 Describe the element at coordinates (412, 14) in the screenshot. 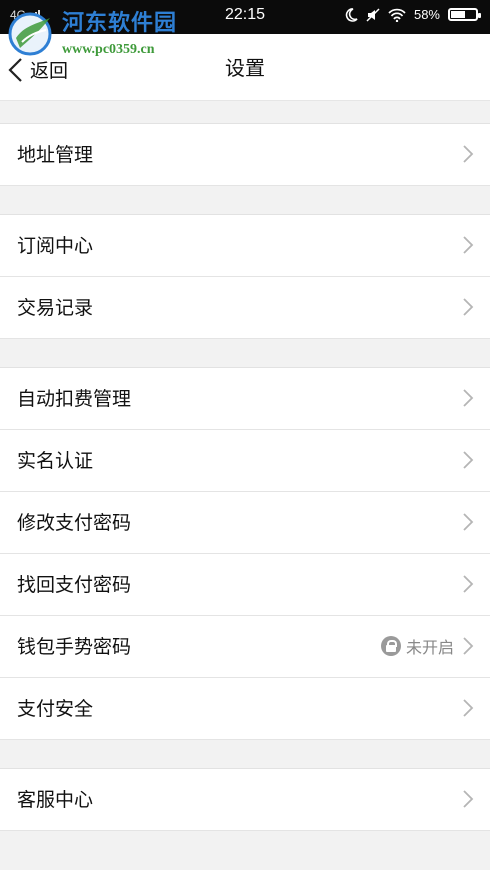

I see `status-icons: 58%` at that location.